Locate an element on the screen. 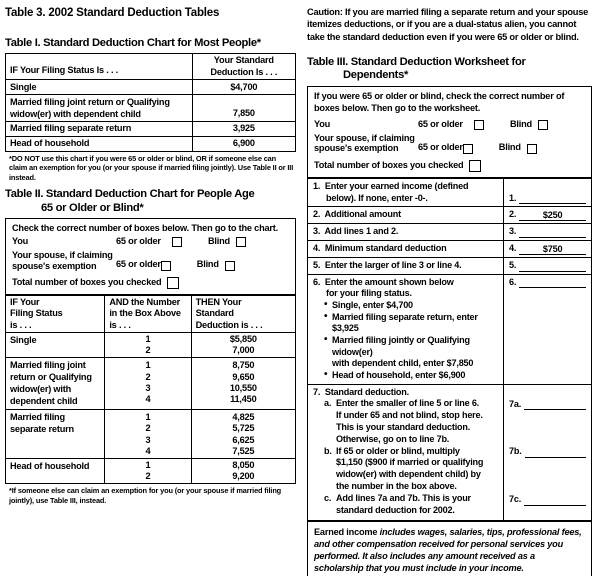  table3-total-label: Total number of boxes you checked is located at coordinates (389, 164).